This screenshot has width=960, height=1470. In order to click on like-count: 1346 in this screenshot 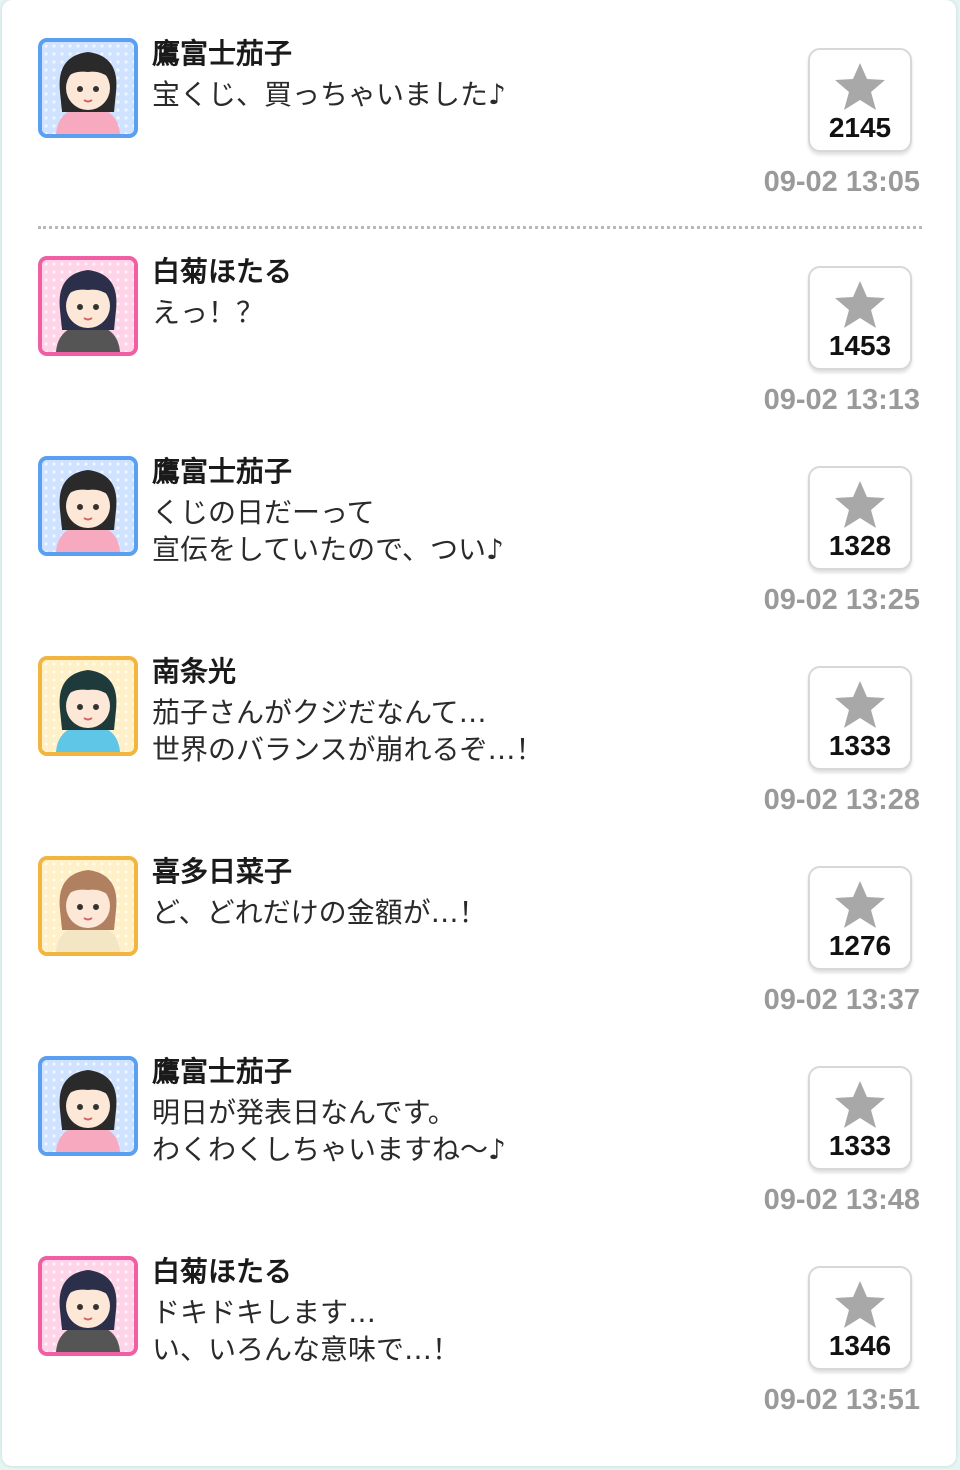, I will do `click(860, 1345)`.